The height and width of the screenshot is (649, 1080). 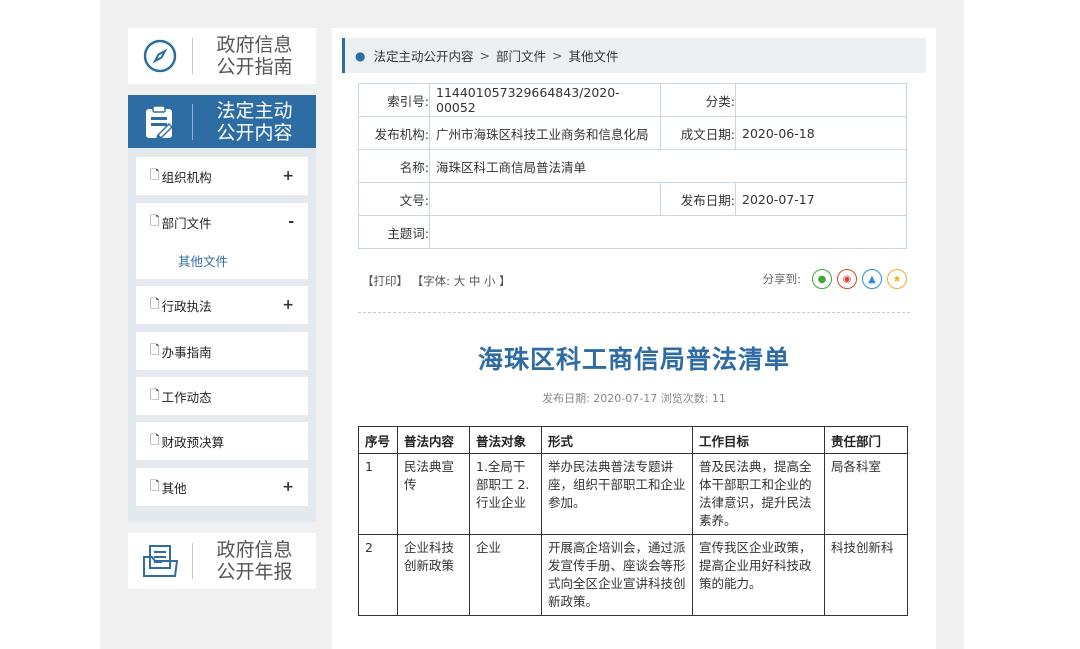 I want to click on sidebar-item-label: 组织机构, so click(x=186, y=177).